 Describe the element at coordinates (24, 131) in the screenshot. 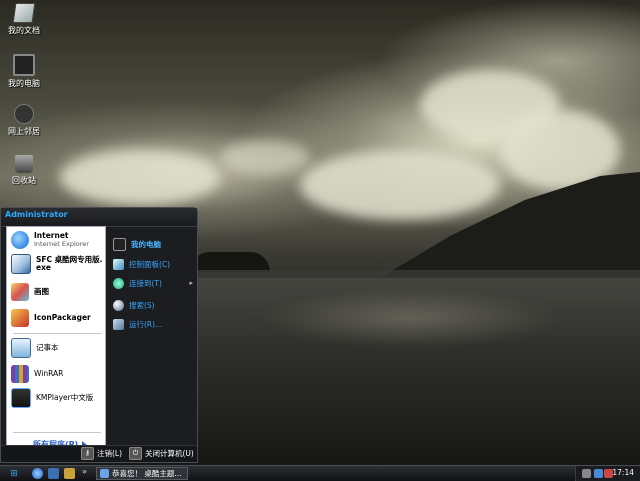

I see `desktop-icon-label: 网上邻居` at that location.